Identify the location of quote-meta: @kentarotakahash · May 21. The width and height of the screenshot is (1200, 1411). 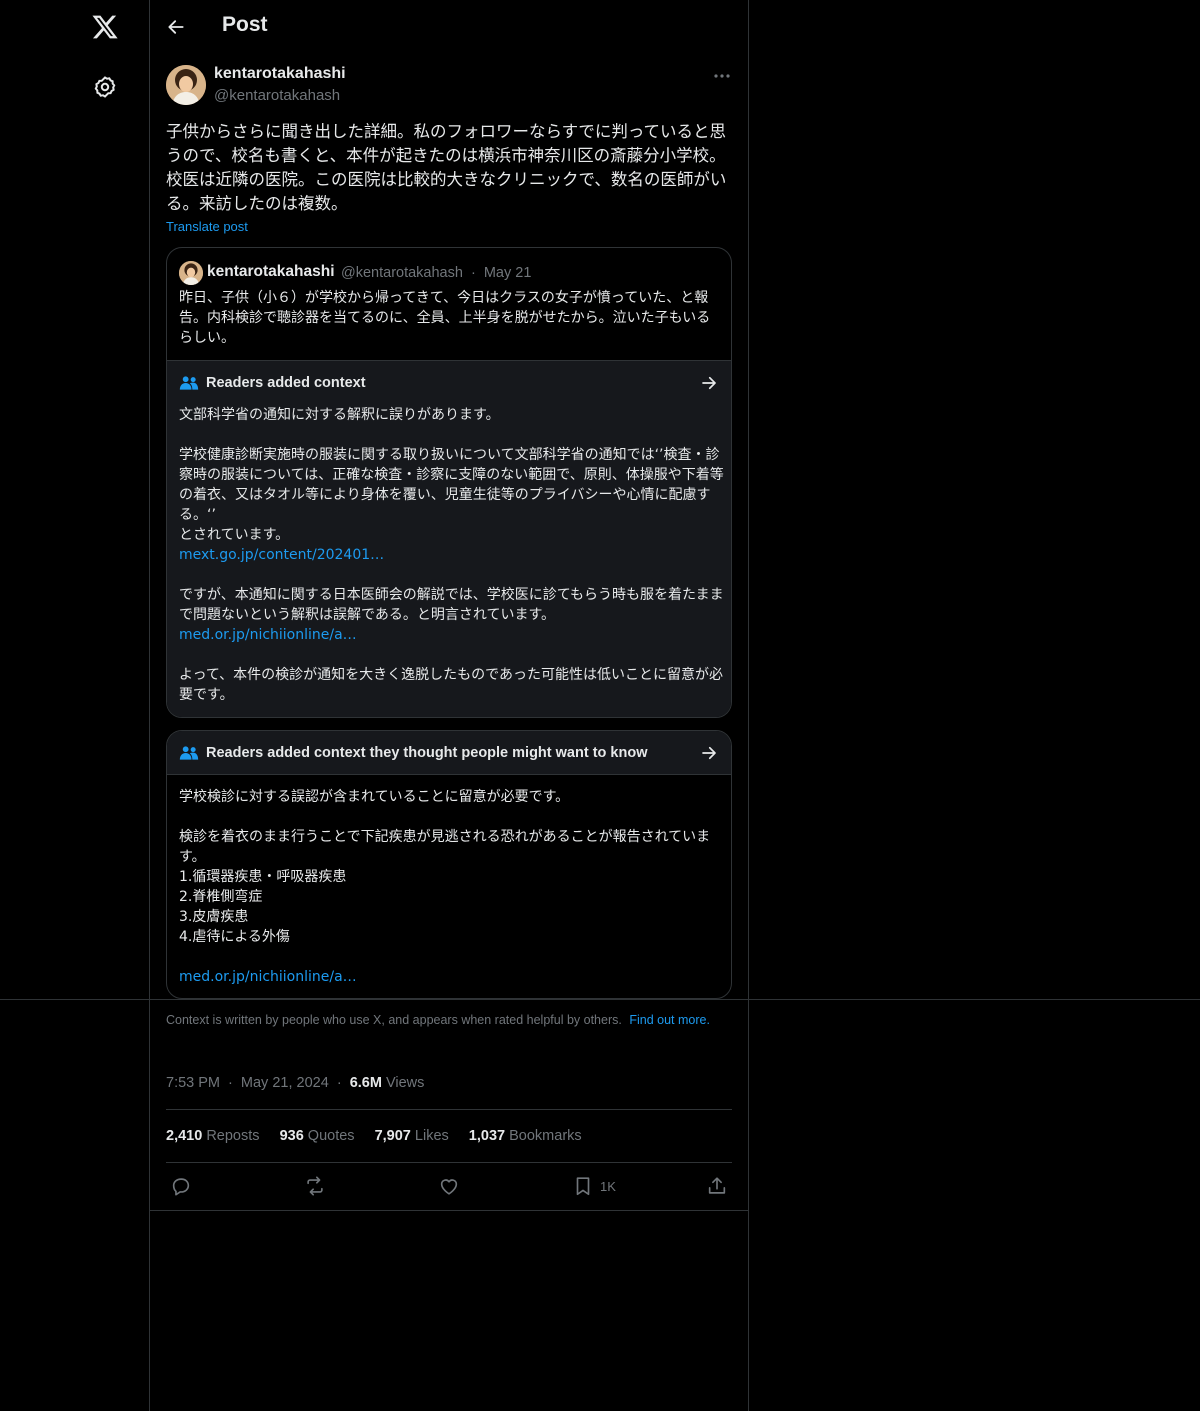
(436, 273).